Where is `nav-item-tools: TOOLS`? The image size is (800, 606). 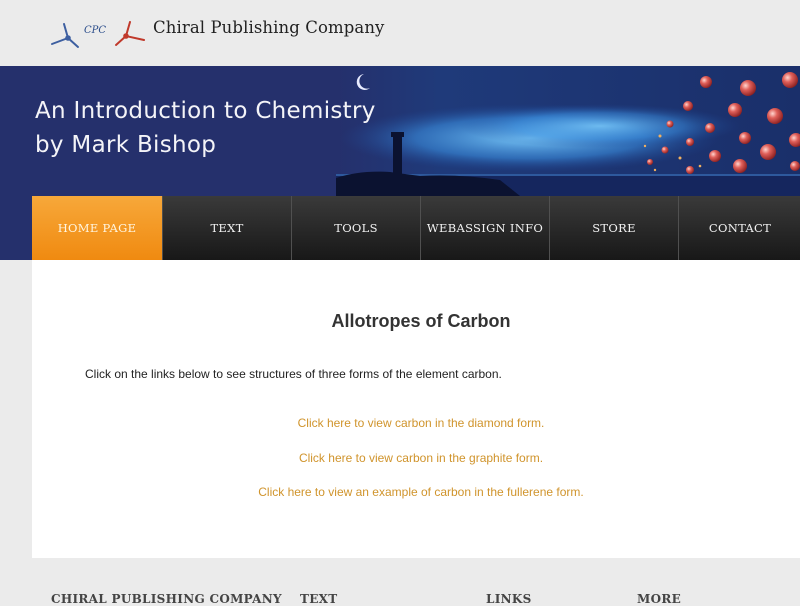
nav-item-tools: TOOLS is located at coordinates (355, 228).